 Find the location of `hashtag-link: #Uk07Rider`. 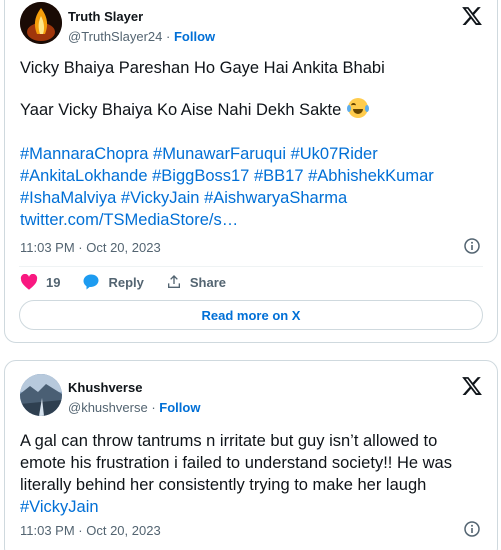

hashtag-link: #Uk07Rider is located at coordinates (334, 154).